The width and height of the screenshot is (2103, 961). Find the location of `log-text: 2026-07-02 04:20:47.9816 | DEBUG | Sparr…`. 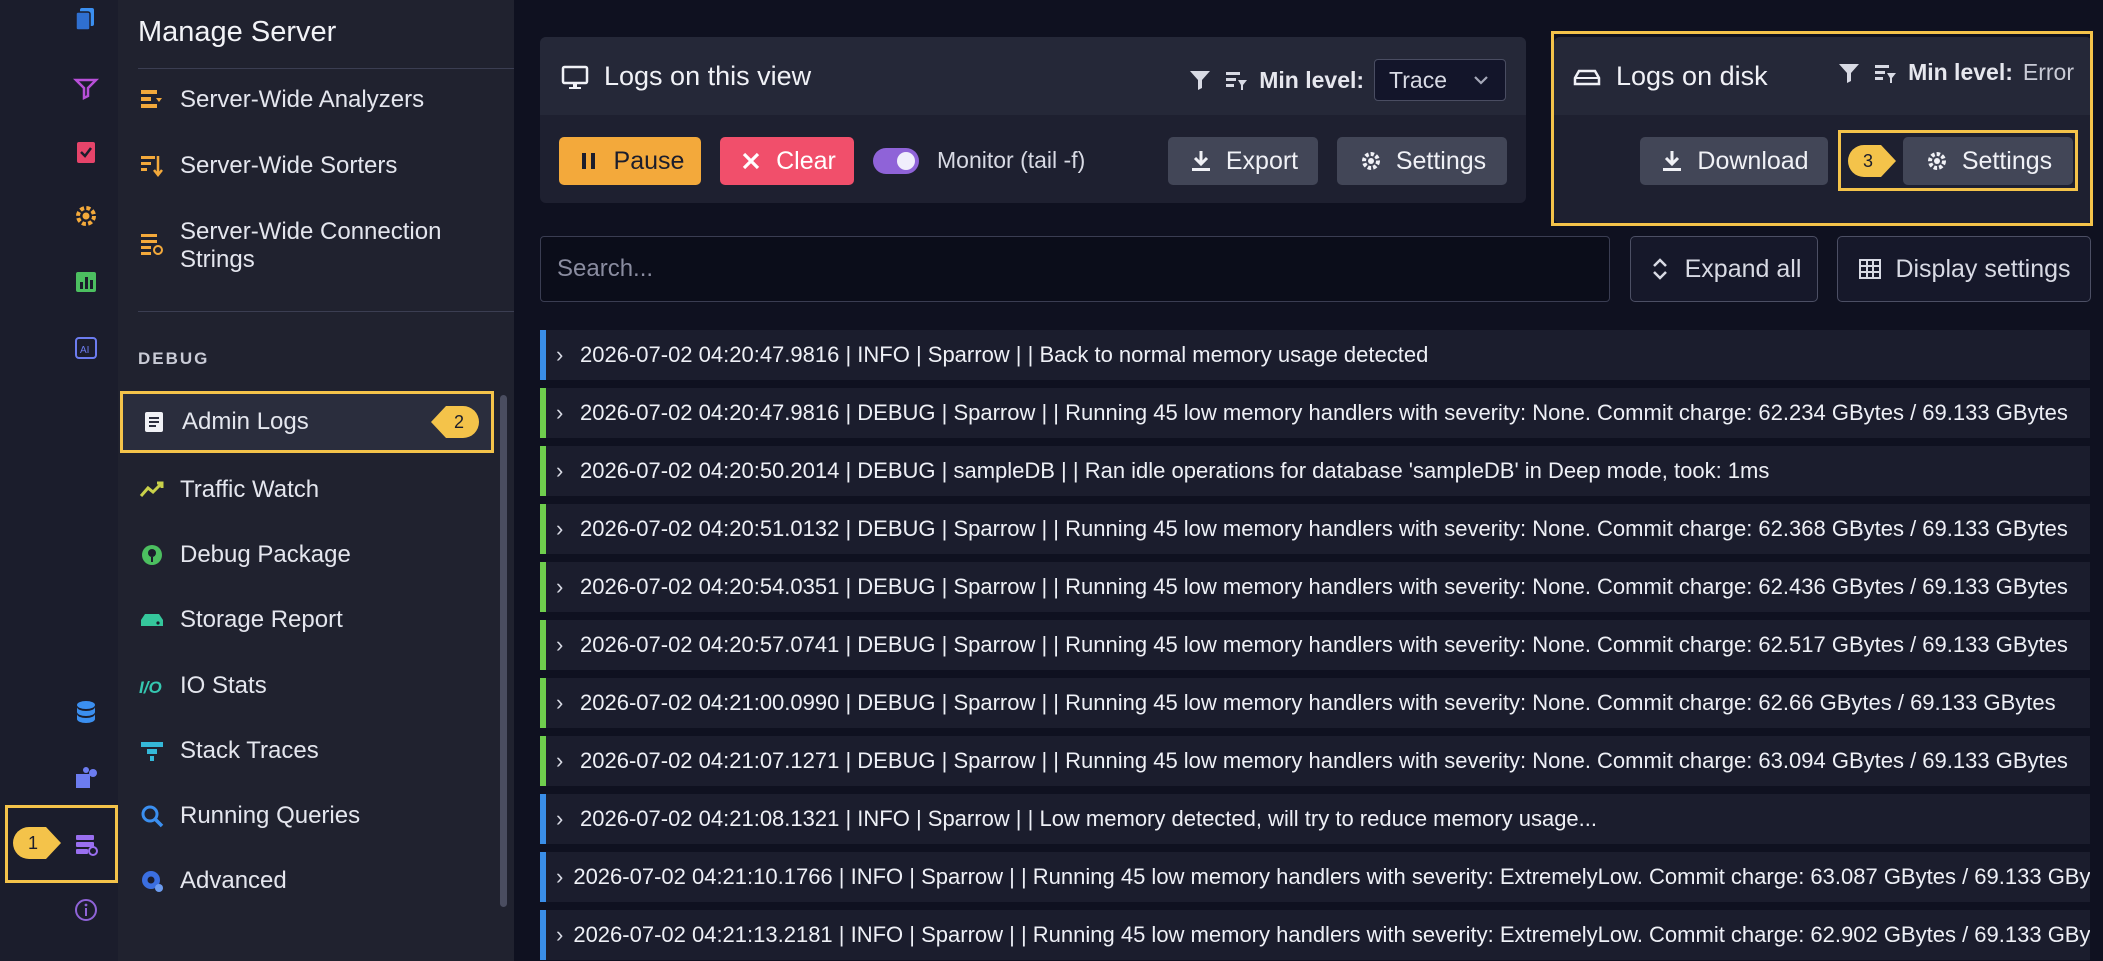

log-text: 2026-07-02 04:20:47.9816 | DEBUG | Sparr… is located at coordinates (1324, 412).